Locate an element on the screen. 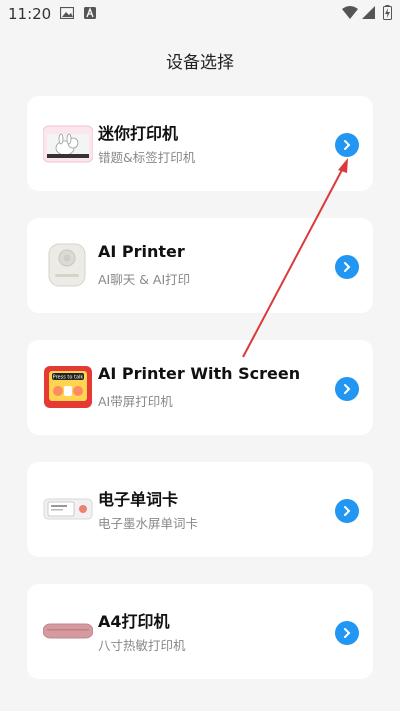 Image resolution: width=400 pixels, height=711 pixels. device-title: AI Printer With Screen is located at coordinates (199, 373).